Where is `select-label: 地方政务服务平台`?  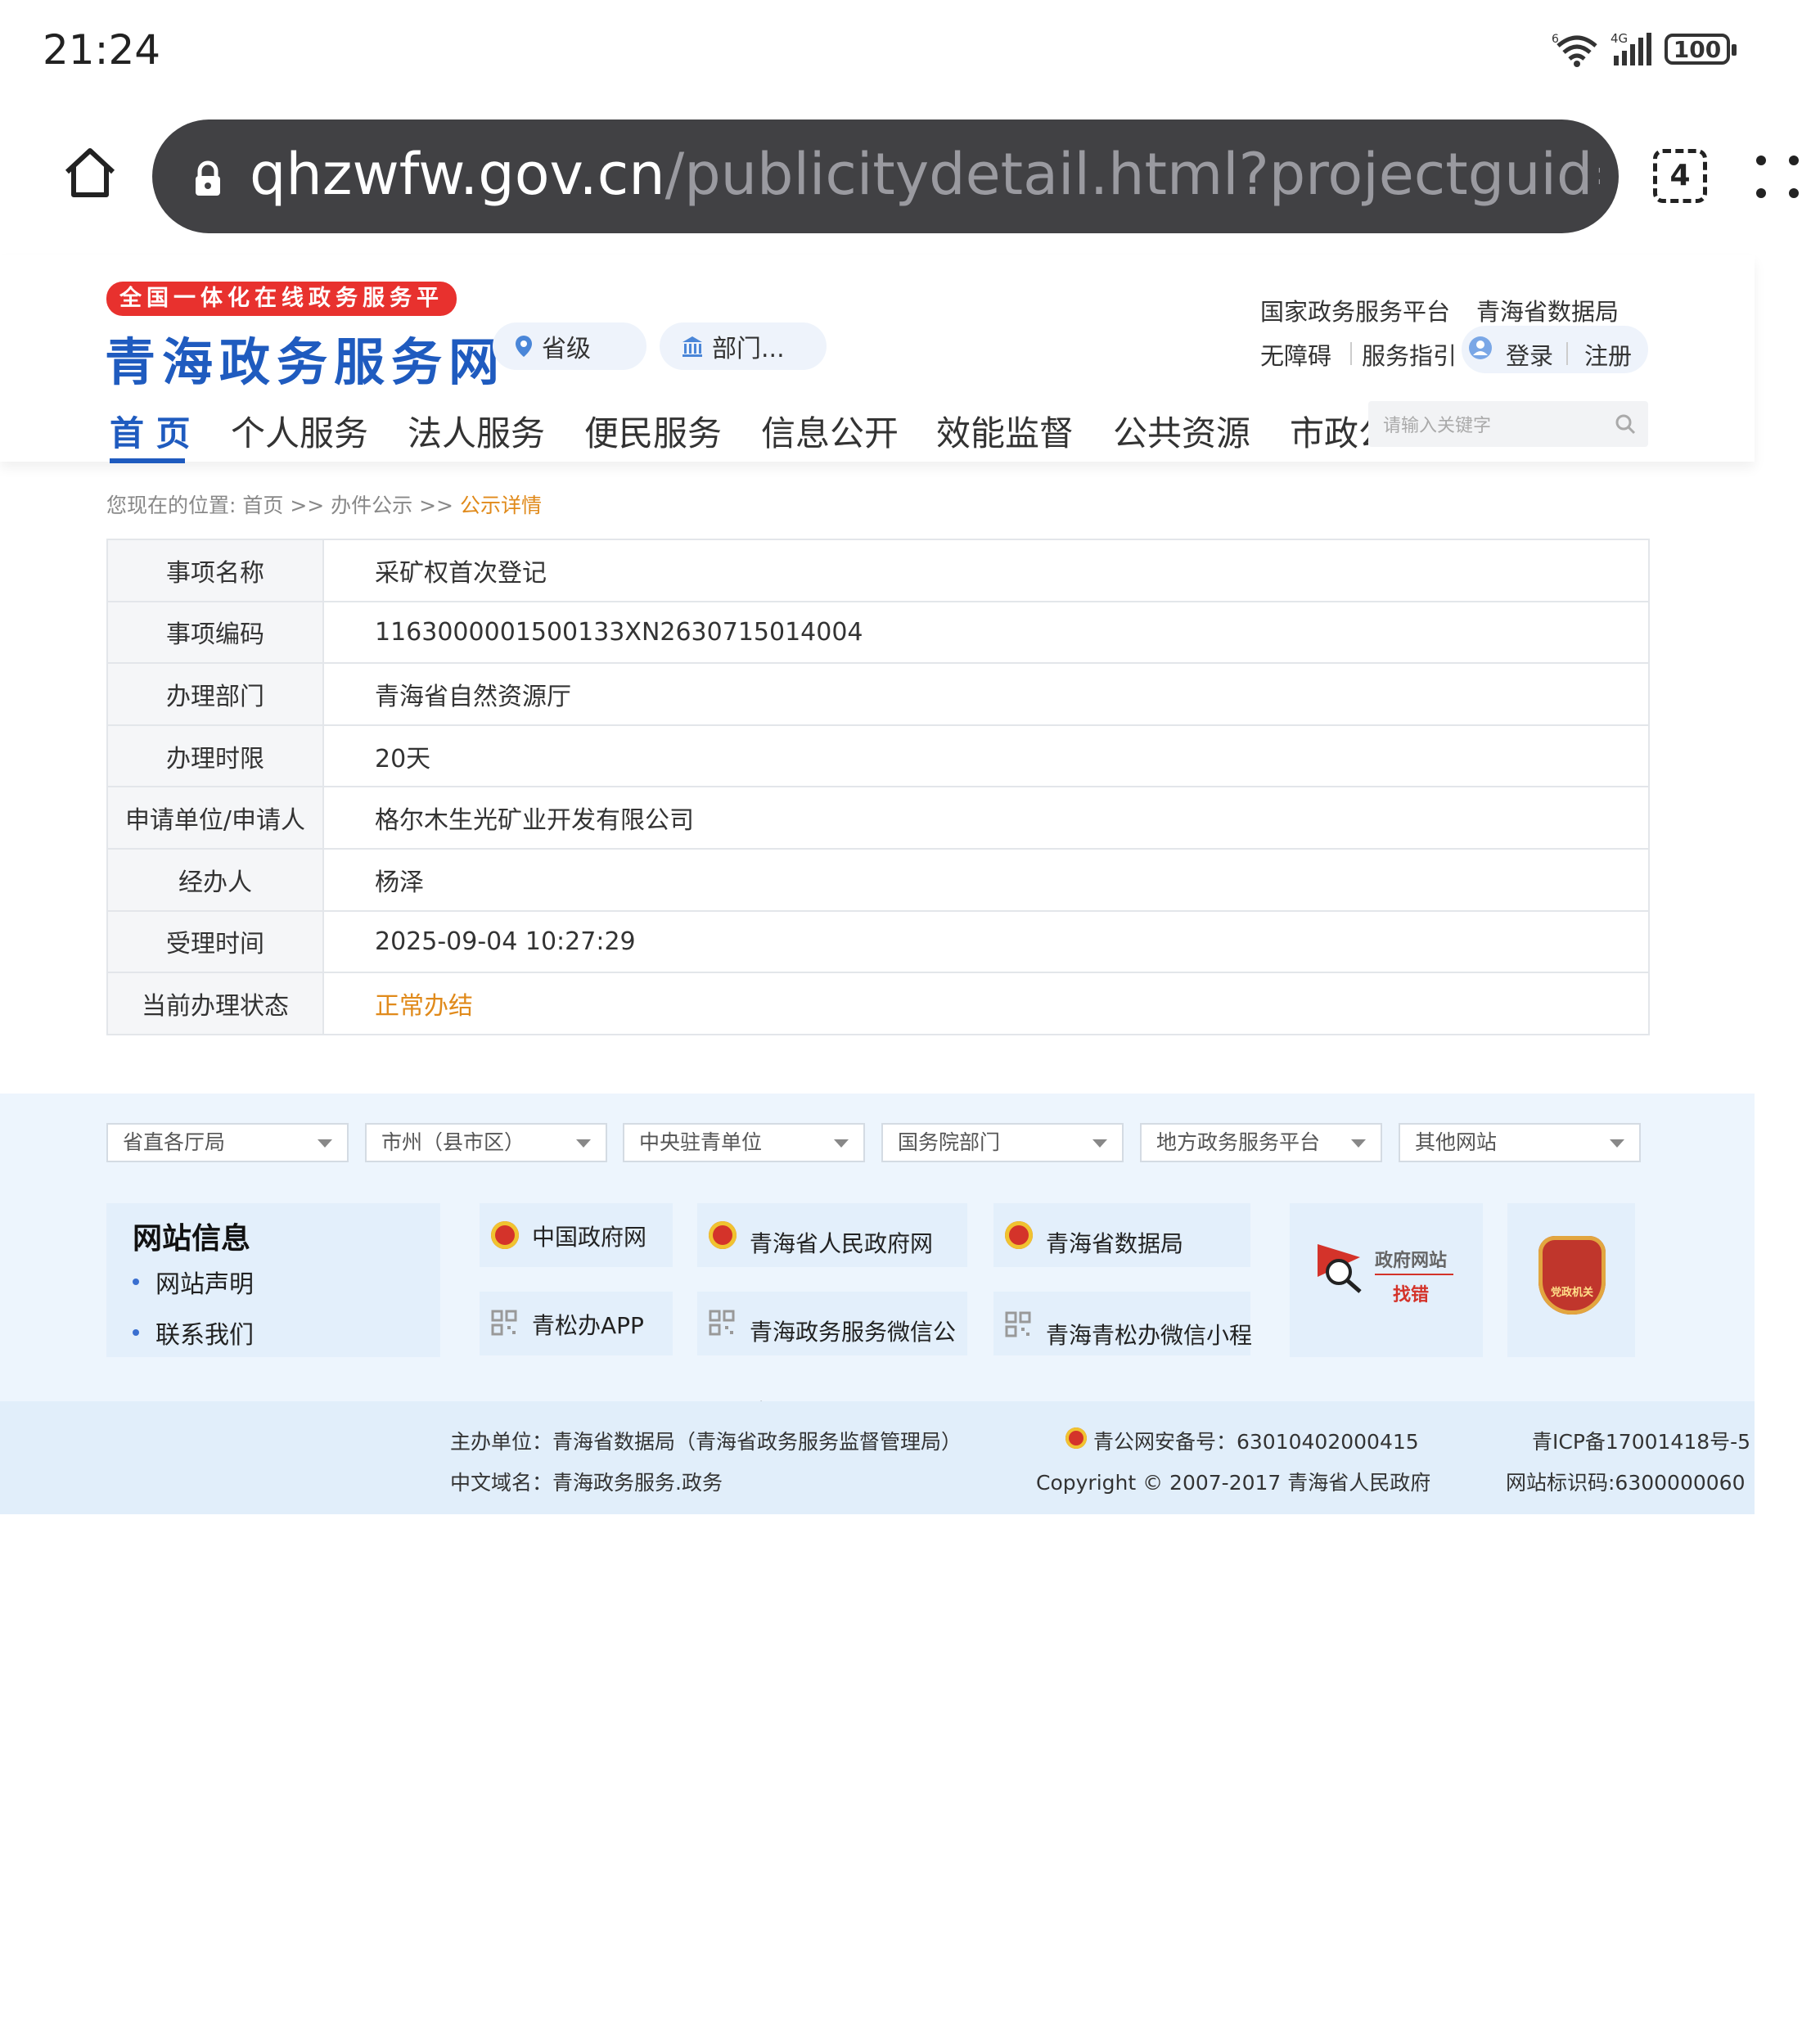
select-label: 地方政务服务平台 is located at coordinates (1238, 1142).